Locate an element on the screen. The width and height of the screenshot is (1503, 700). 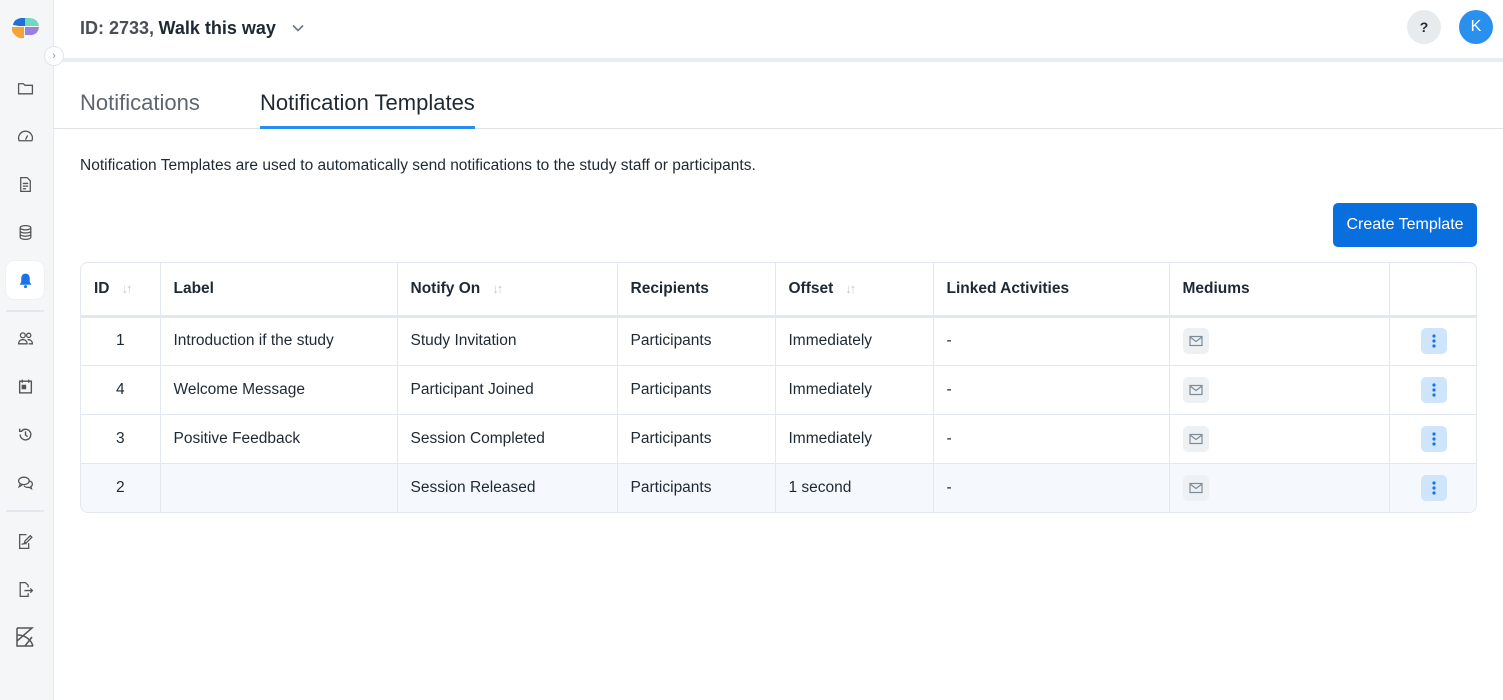
cell-notify-on: Study Invitation is located at coordinates (507, 340).